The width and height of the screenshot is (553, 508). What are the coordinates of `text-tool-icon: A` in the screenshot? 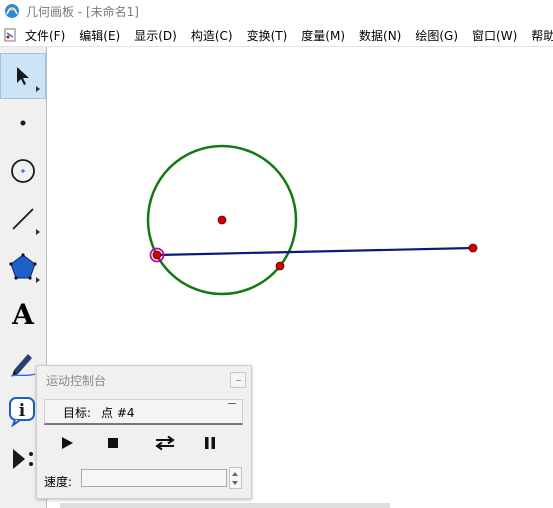 It's located at (23, 314).